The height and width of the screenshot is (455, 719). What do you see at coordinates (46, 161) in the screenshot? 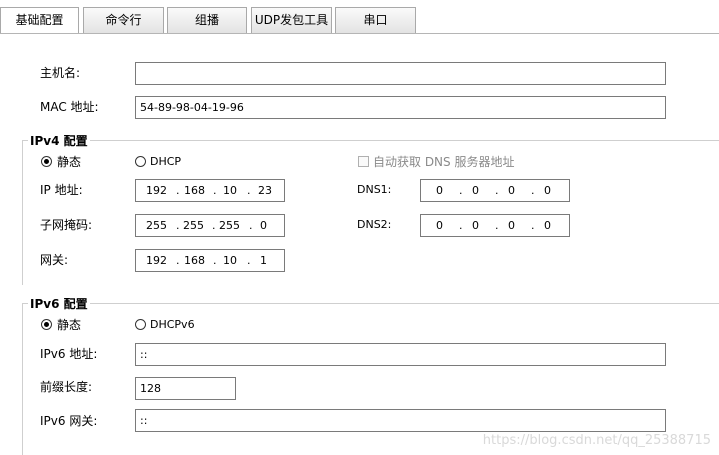
I see `ipv4-static-radio` at bounding box center [46, 161].